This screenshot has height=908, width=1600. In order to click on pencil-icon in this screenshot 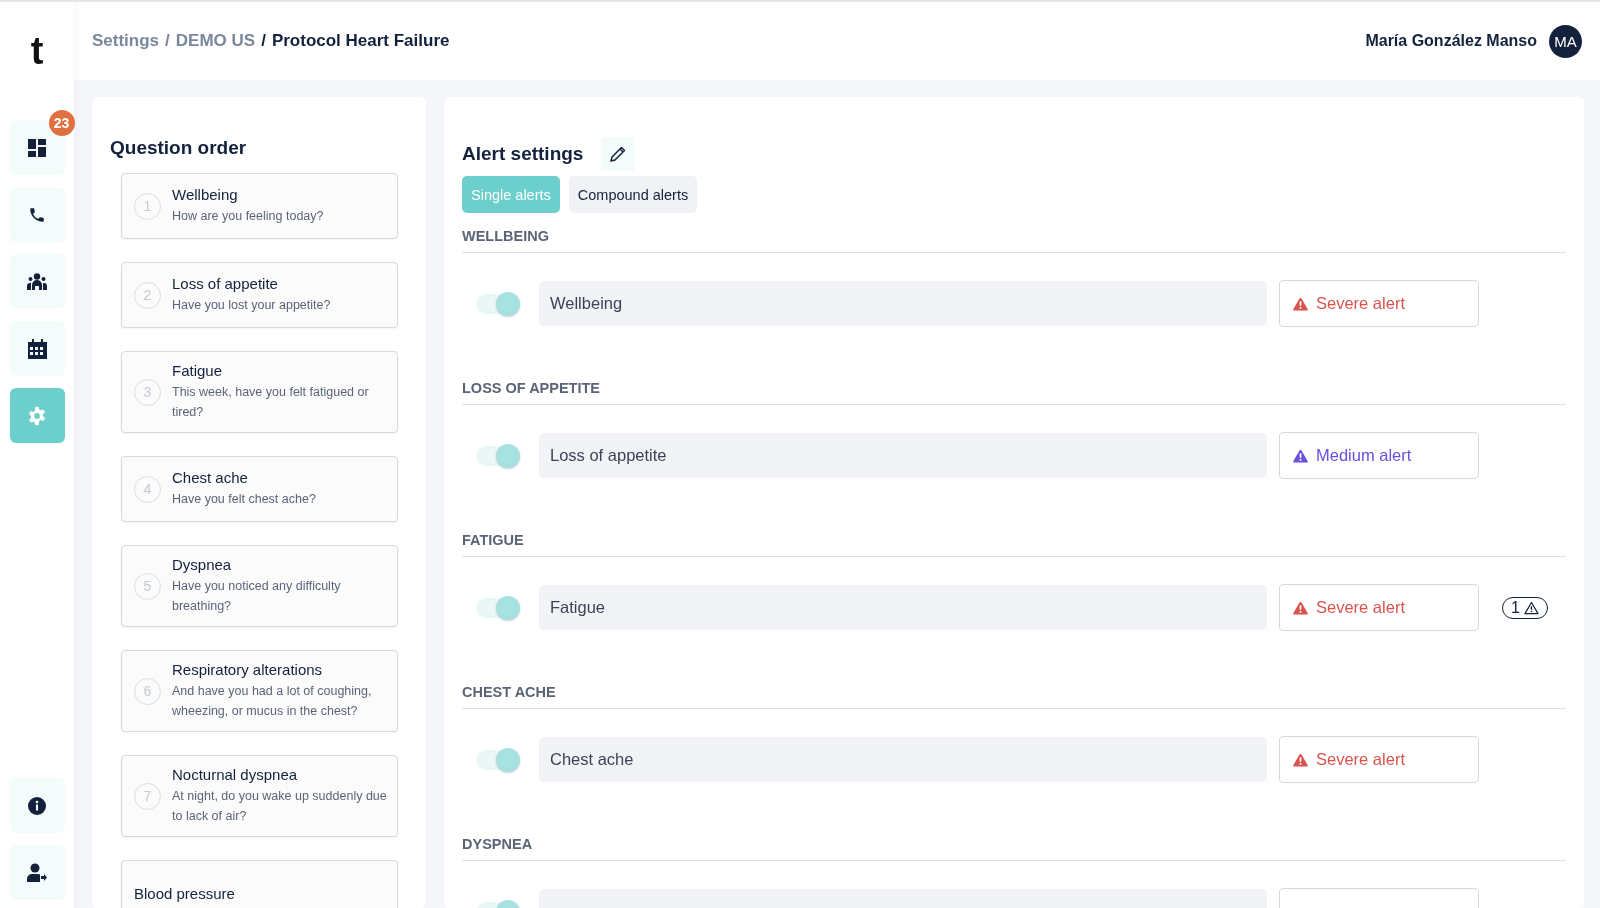, I will do `click(618, 154)`.